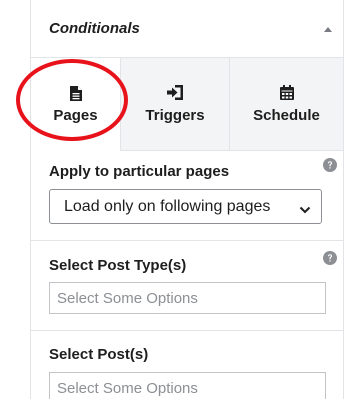  Describe the element at coordinates (75, 104) in the screenshot. I see `tab-pages: Pages` at that location.